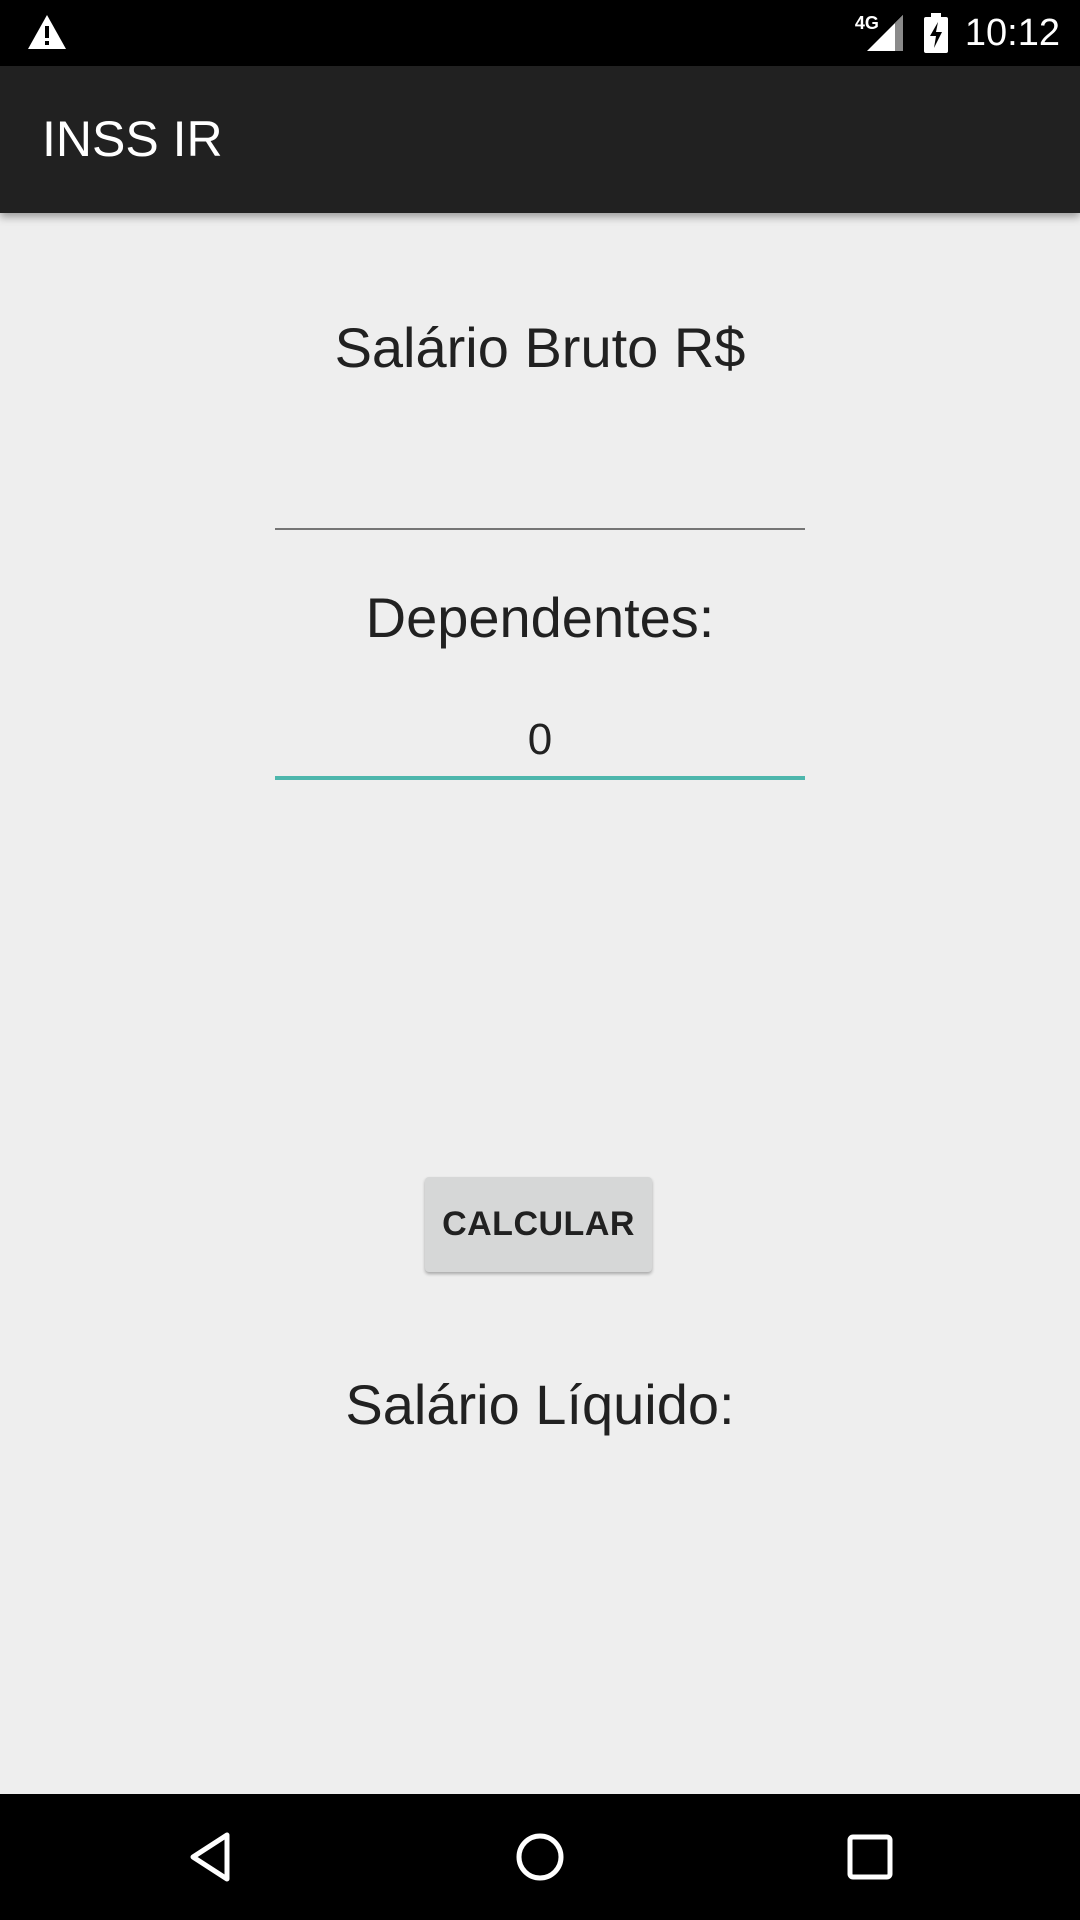  What do you see at coordinates (132, 139) in the screenshot?
I see `app-title: INSS IR` at bounding box center [132, 139].